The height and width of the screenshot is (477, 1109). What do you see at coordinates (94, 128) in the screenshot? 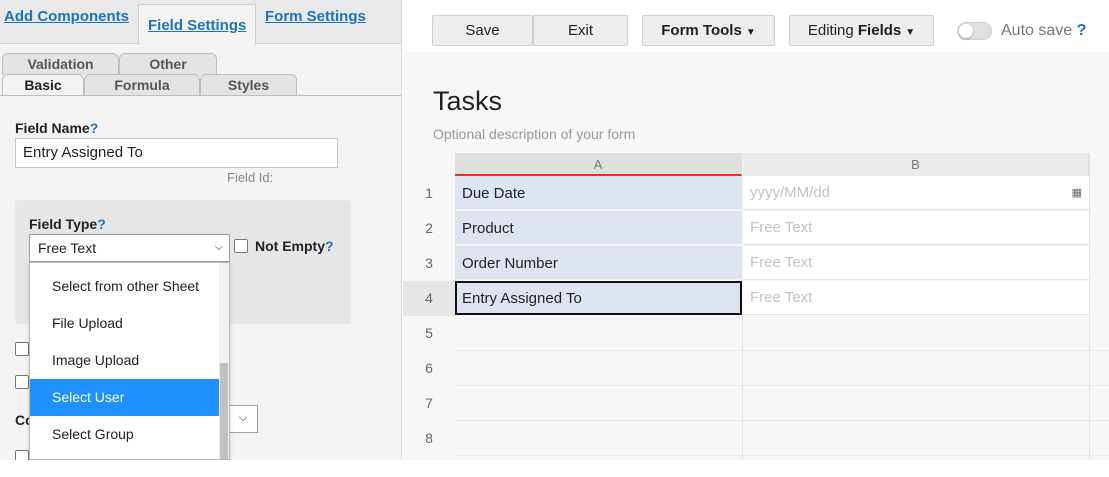
I see `field-name-help-icon: ?` at bounding box center [94, 128].